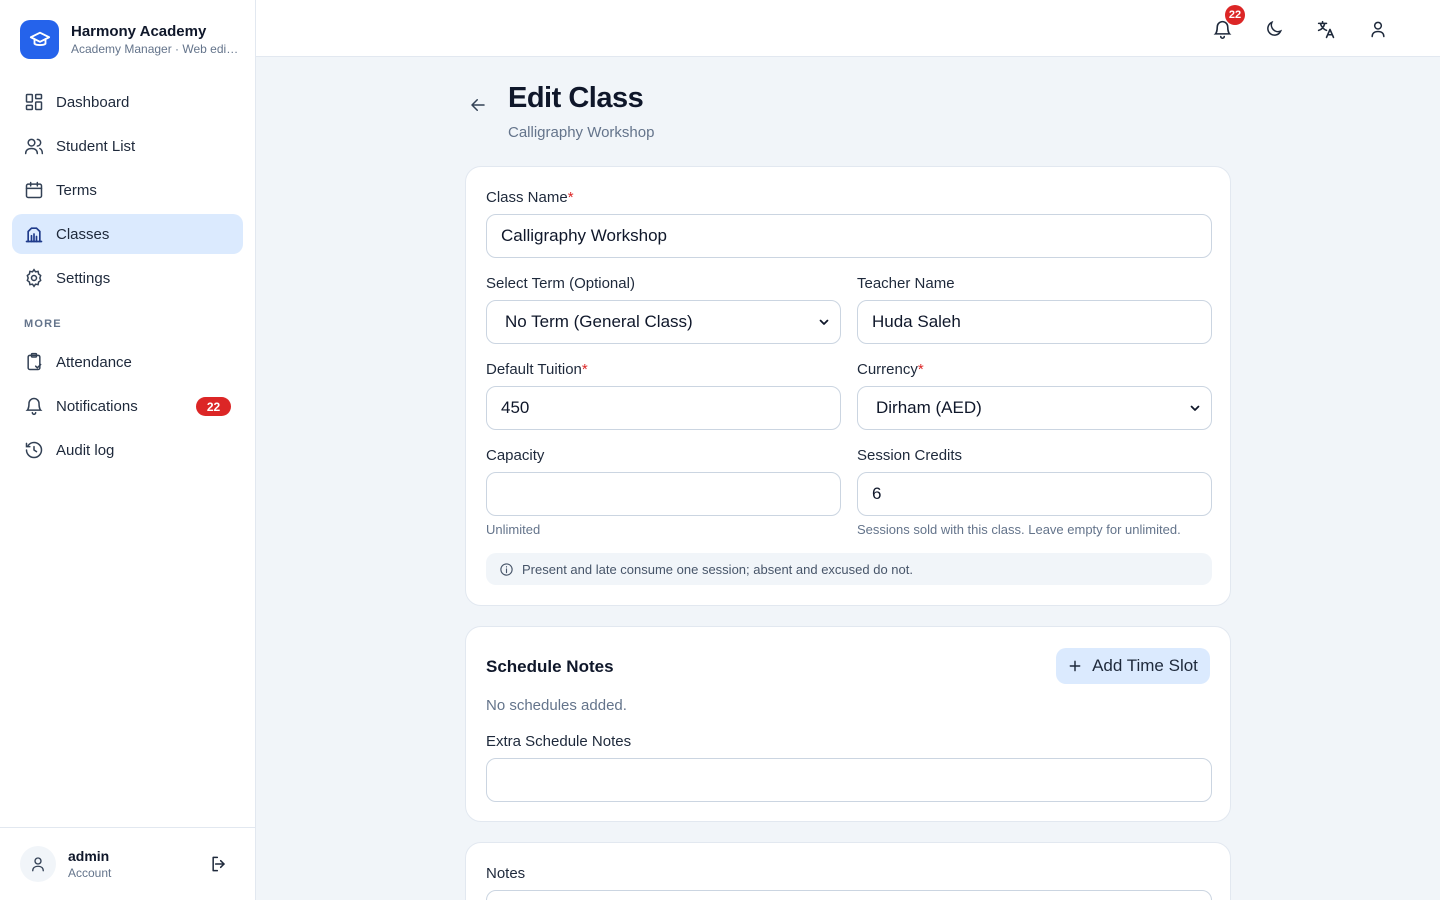  What do you see at coordinates (515, 455) in the screenshot?
I see `capacity-label: Capacity` at bounding box center [515, 455].